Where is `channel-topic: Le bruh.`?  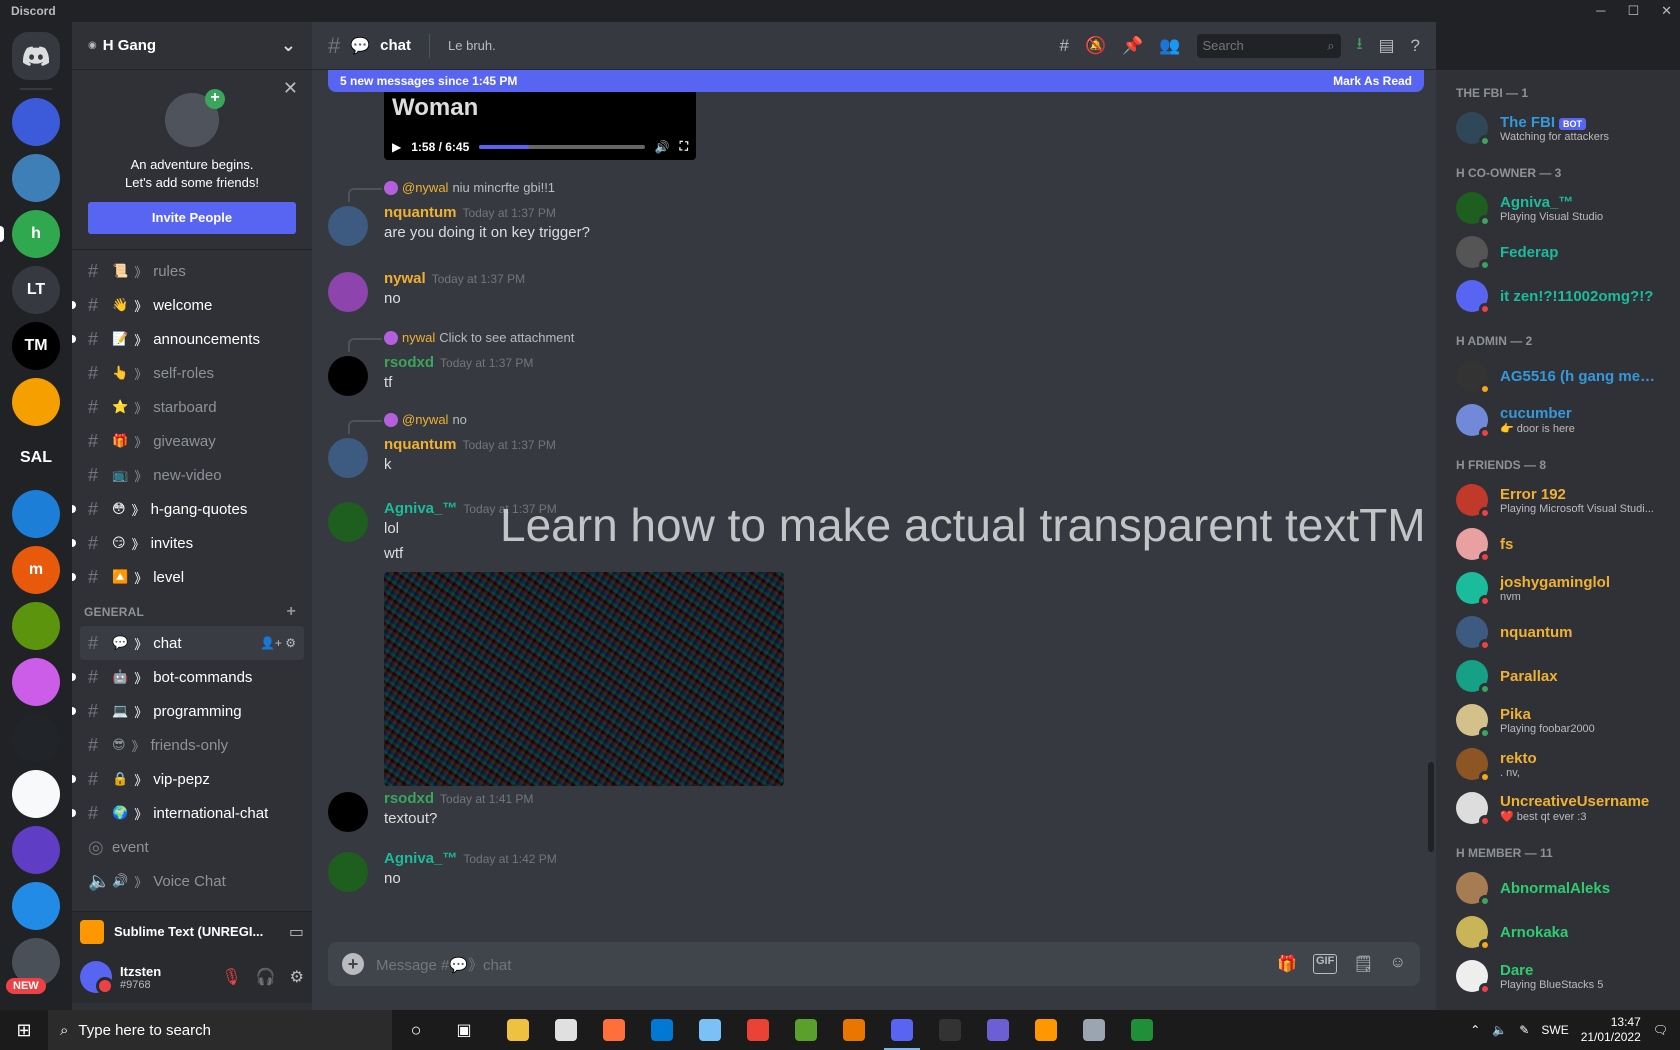
channel-topic: Le bruh. is located at coordinates (749, 45).